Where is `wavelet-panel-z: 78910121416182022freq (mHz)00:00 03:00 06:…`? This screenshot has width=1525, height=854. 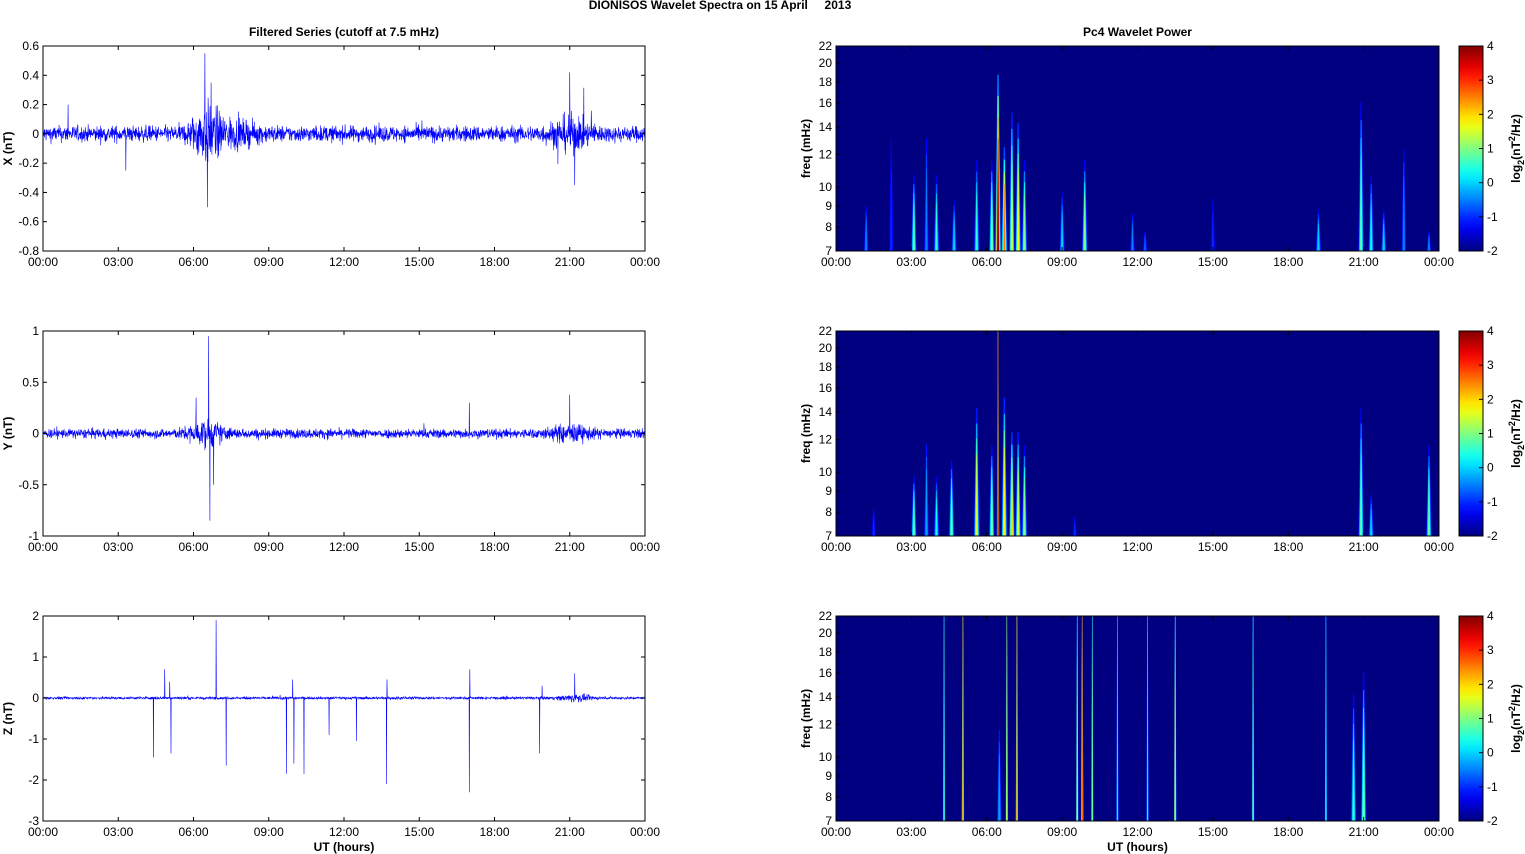
wavelet-panel-z: 78910121416182022freq (mHz)00:00 03:00 06:… is located at coordinates (1162, 731).